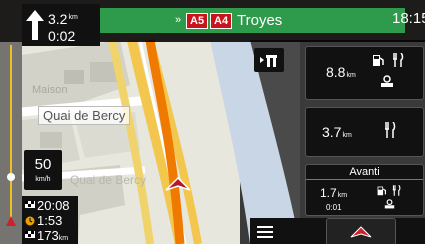  What do you see at coordinates (43, 164) in the screenshot?
I see `speed-limit-value: 50` at bounding box center [43, 164].